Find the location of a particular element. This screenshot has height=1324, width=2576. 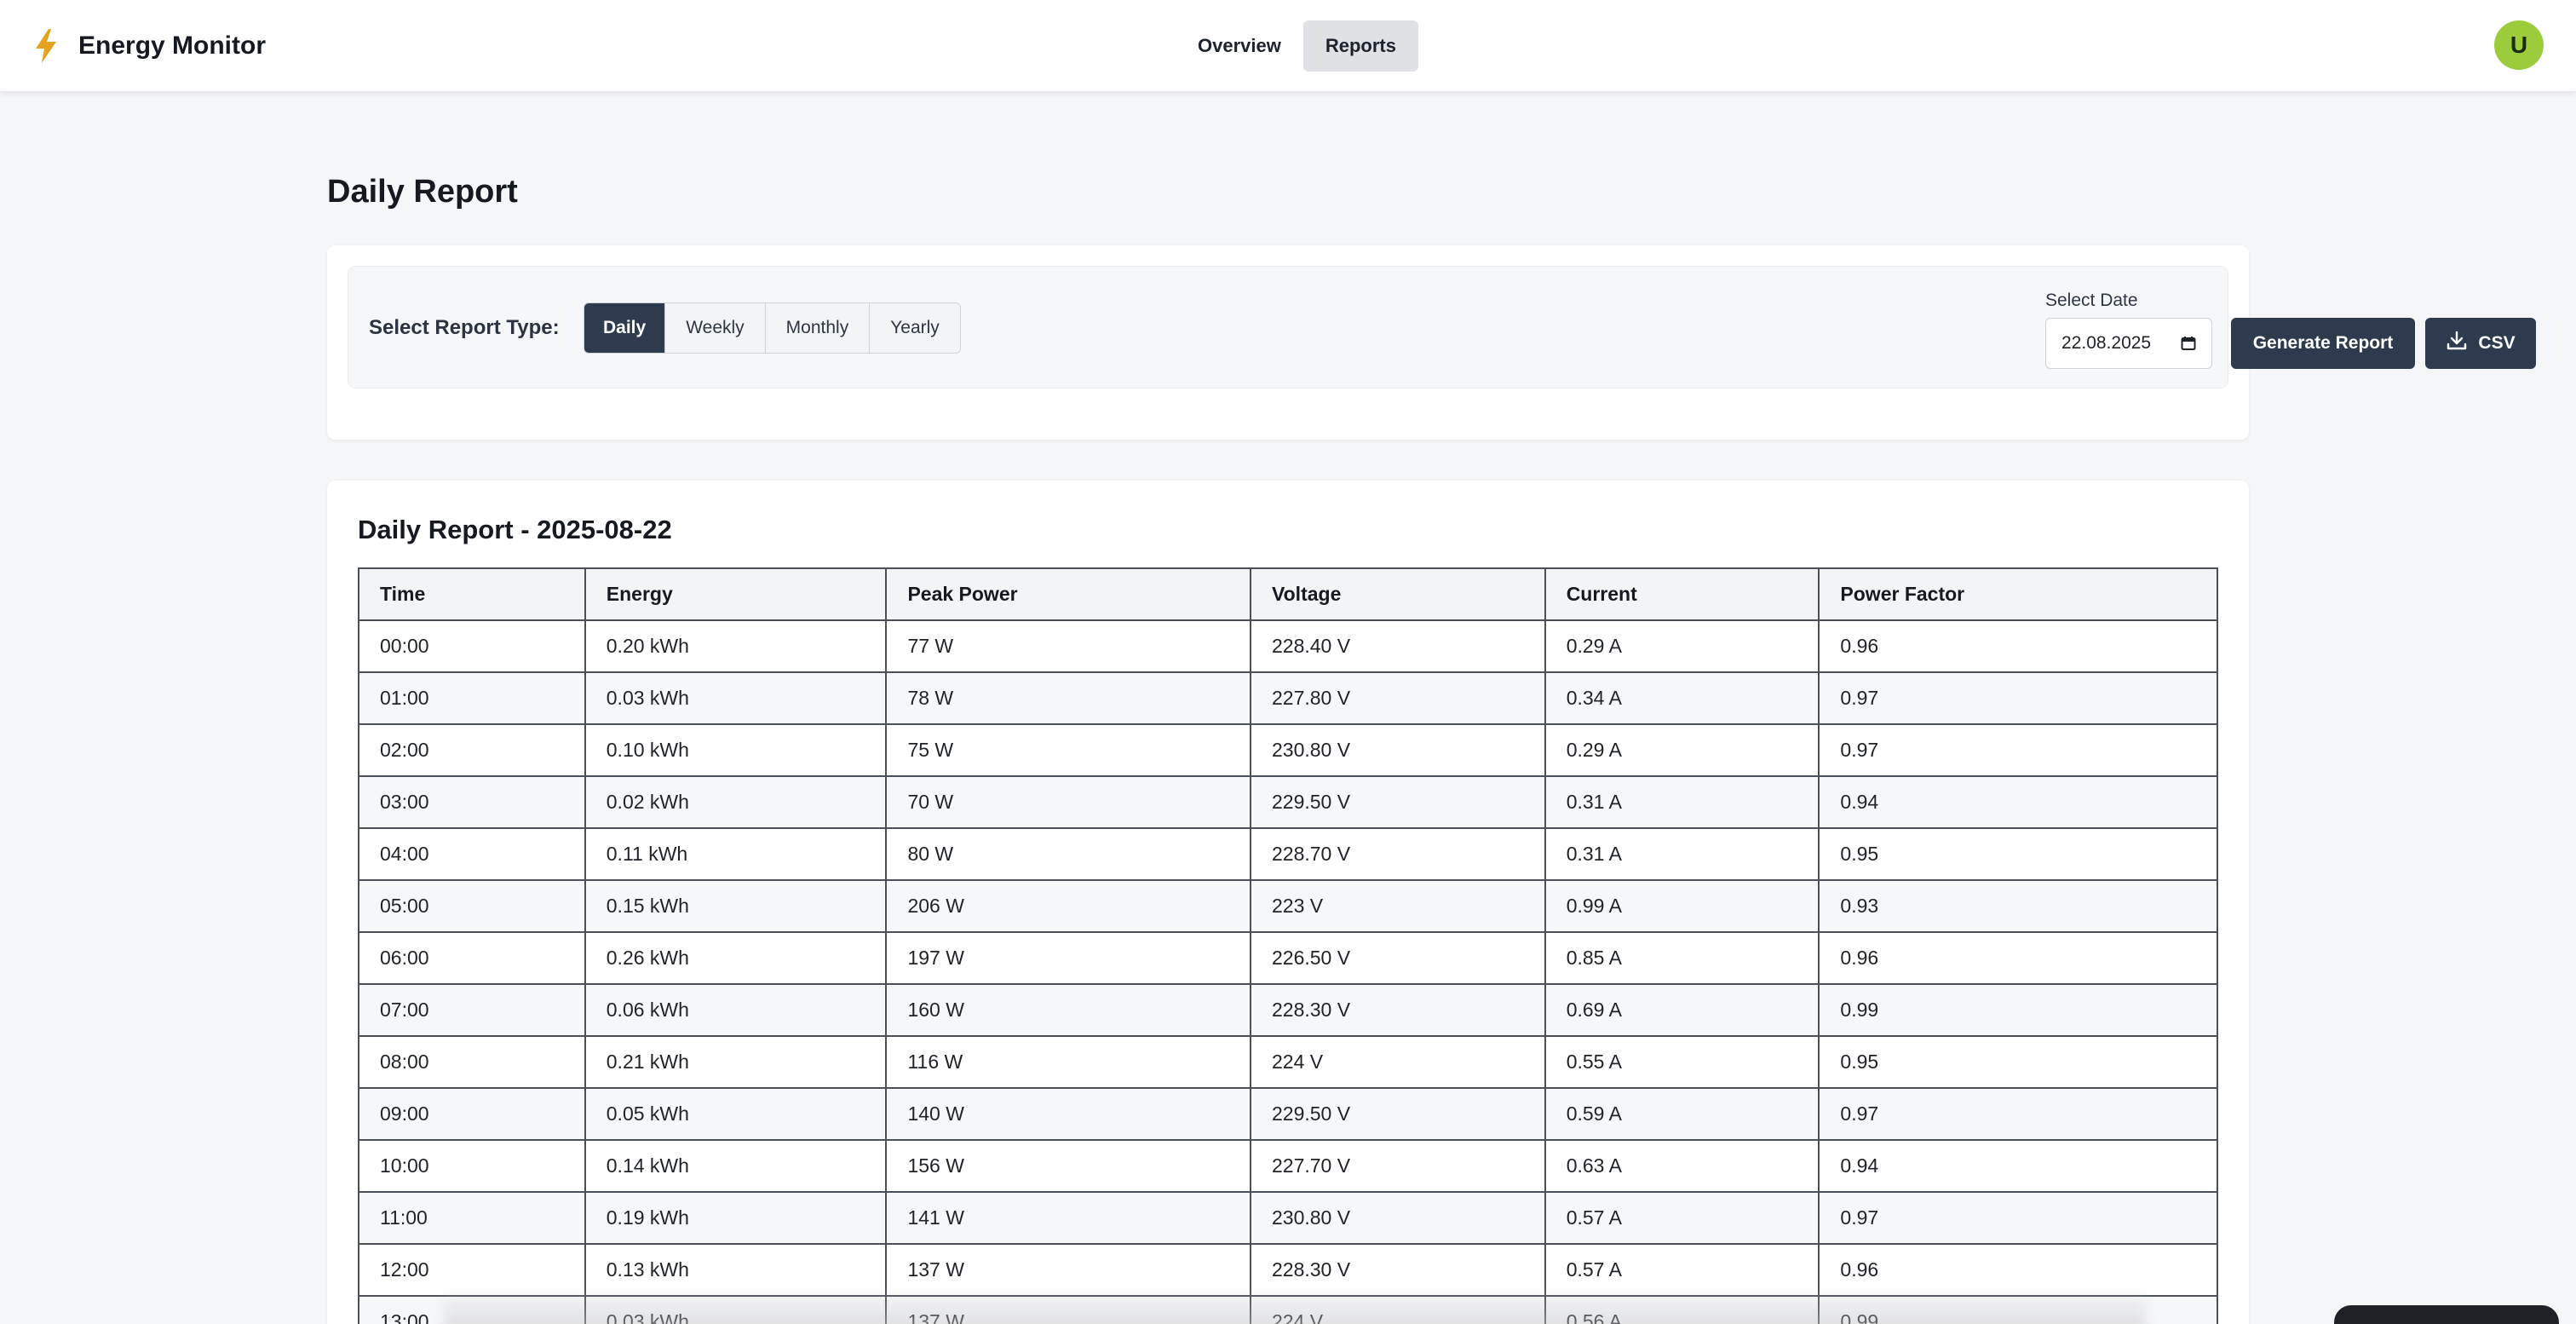

cell-voltage: 228.30 V is located at coordinates (1398, 1010).